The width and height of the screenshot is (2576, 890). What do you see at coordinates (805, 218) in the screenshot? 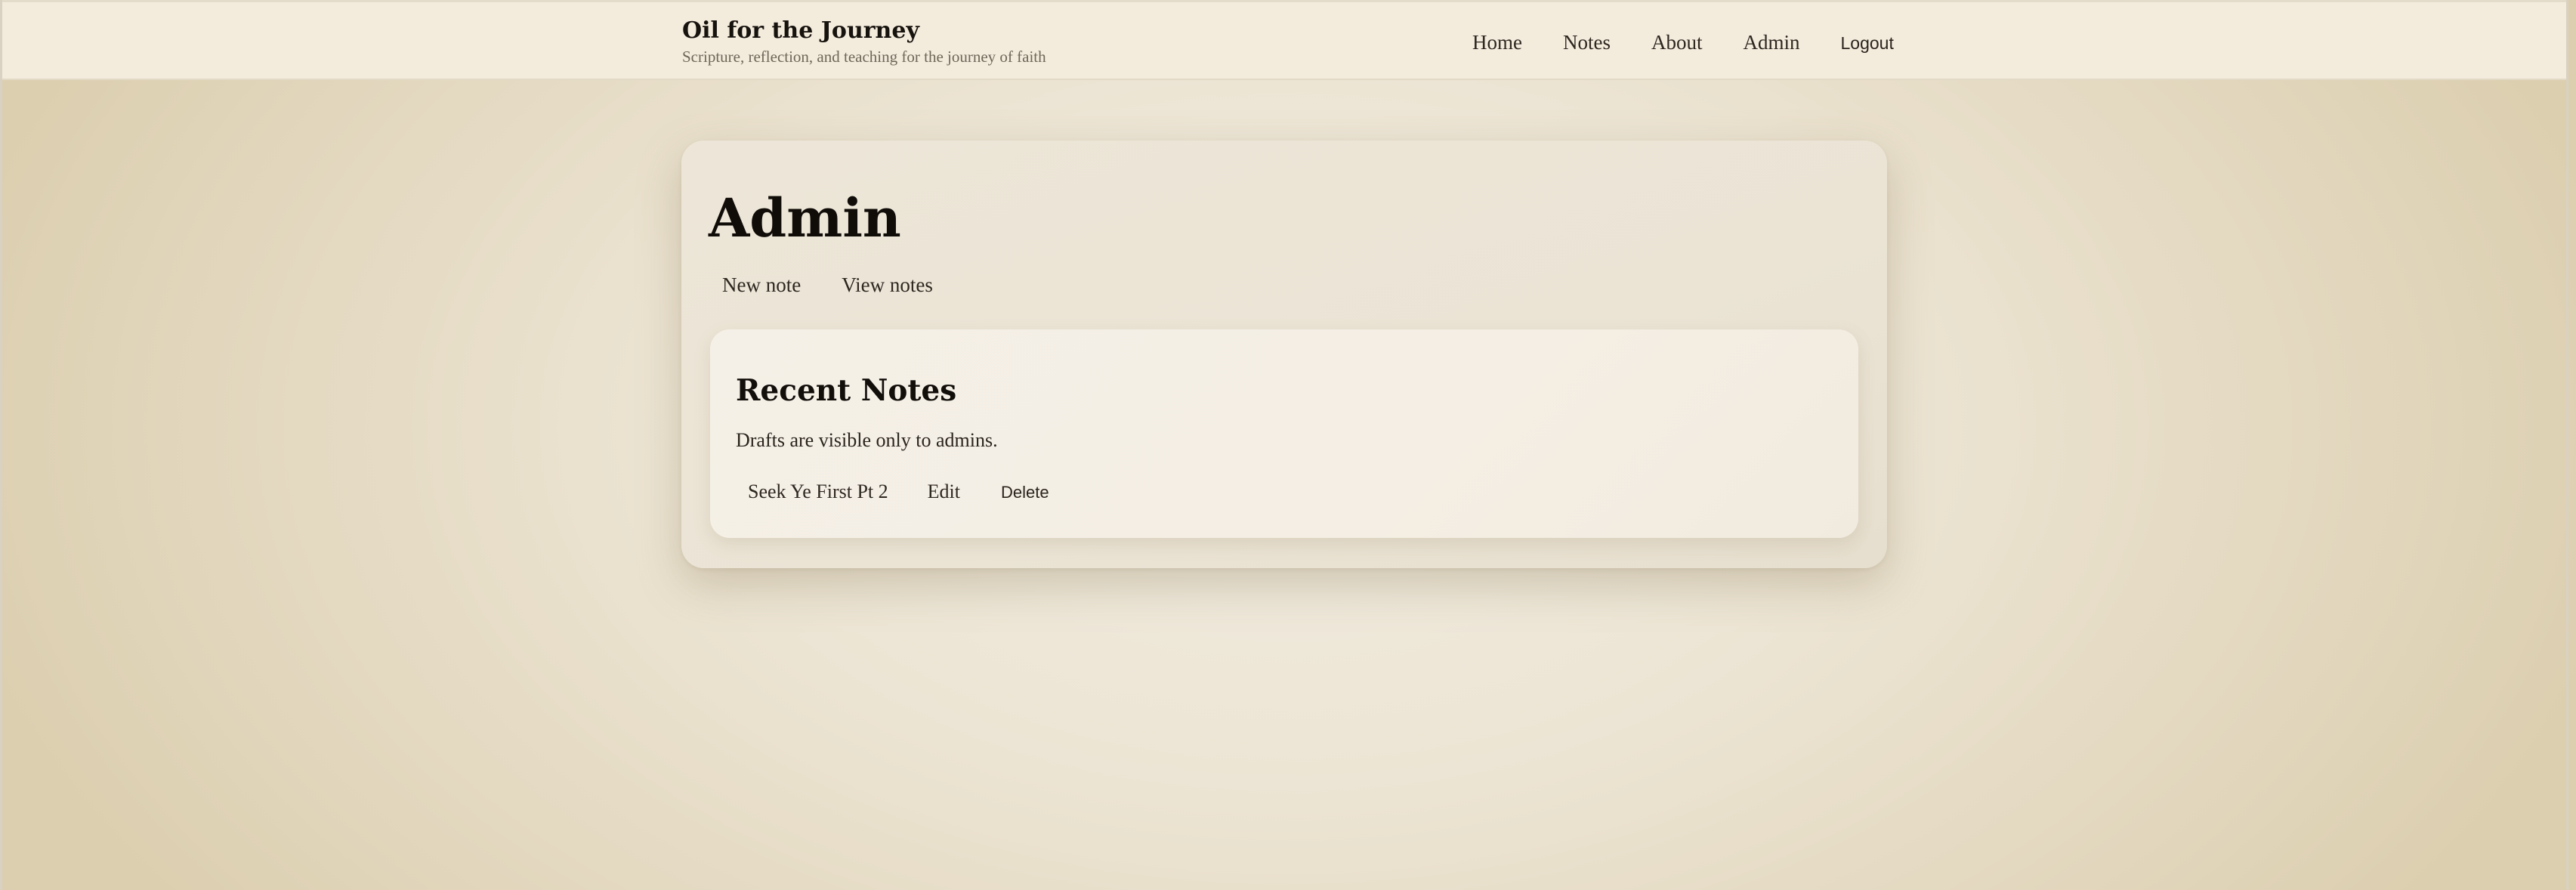
I see `page-title: Admin` at bounding box center [805, 218].